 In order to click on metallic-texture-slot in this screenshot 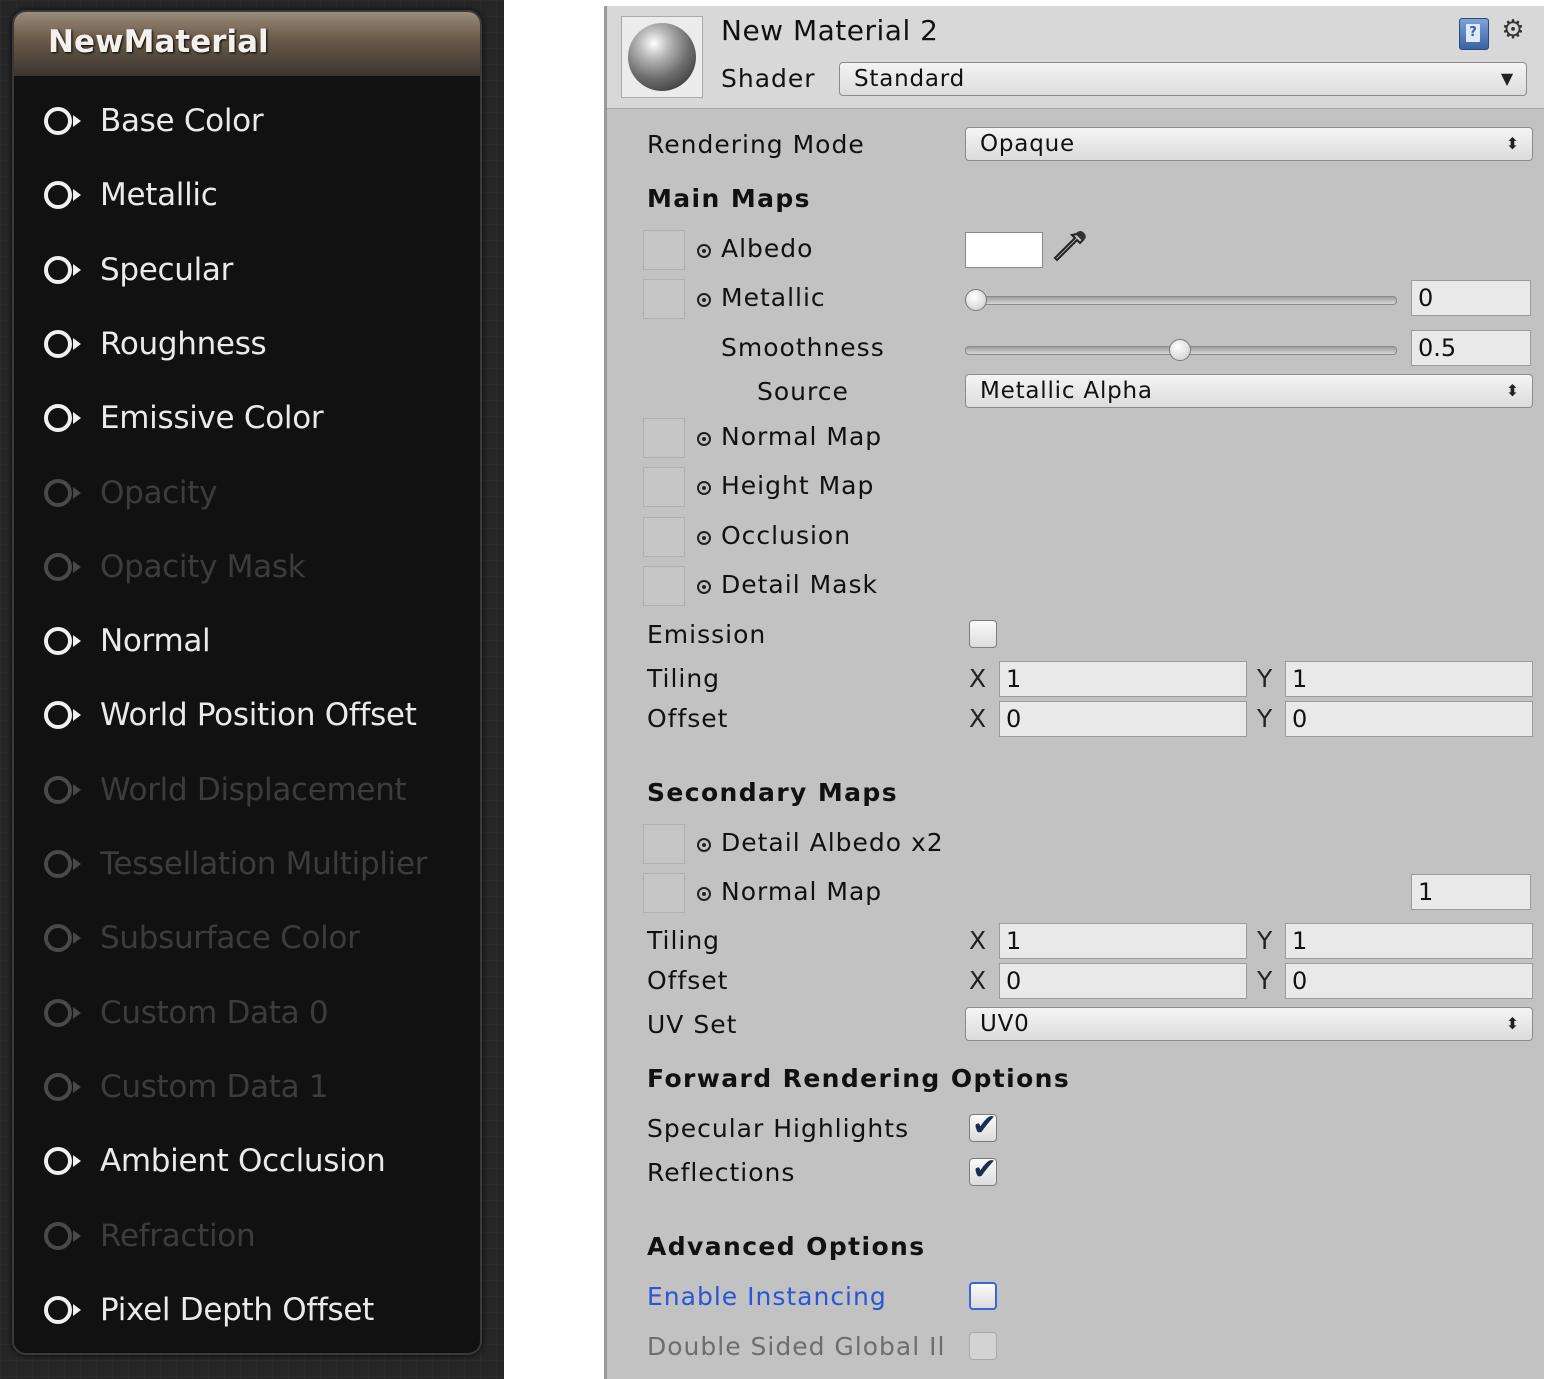, I will do `click(664, 299)`.